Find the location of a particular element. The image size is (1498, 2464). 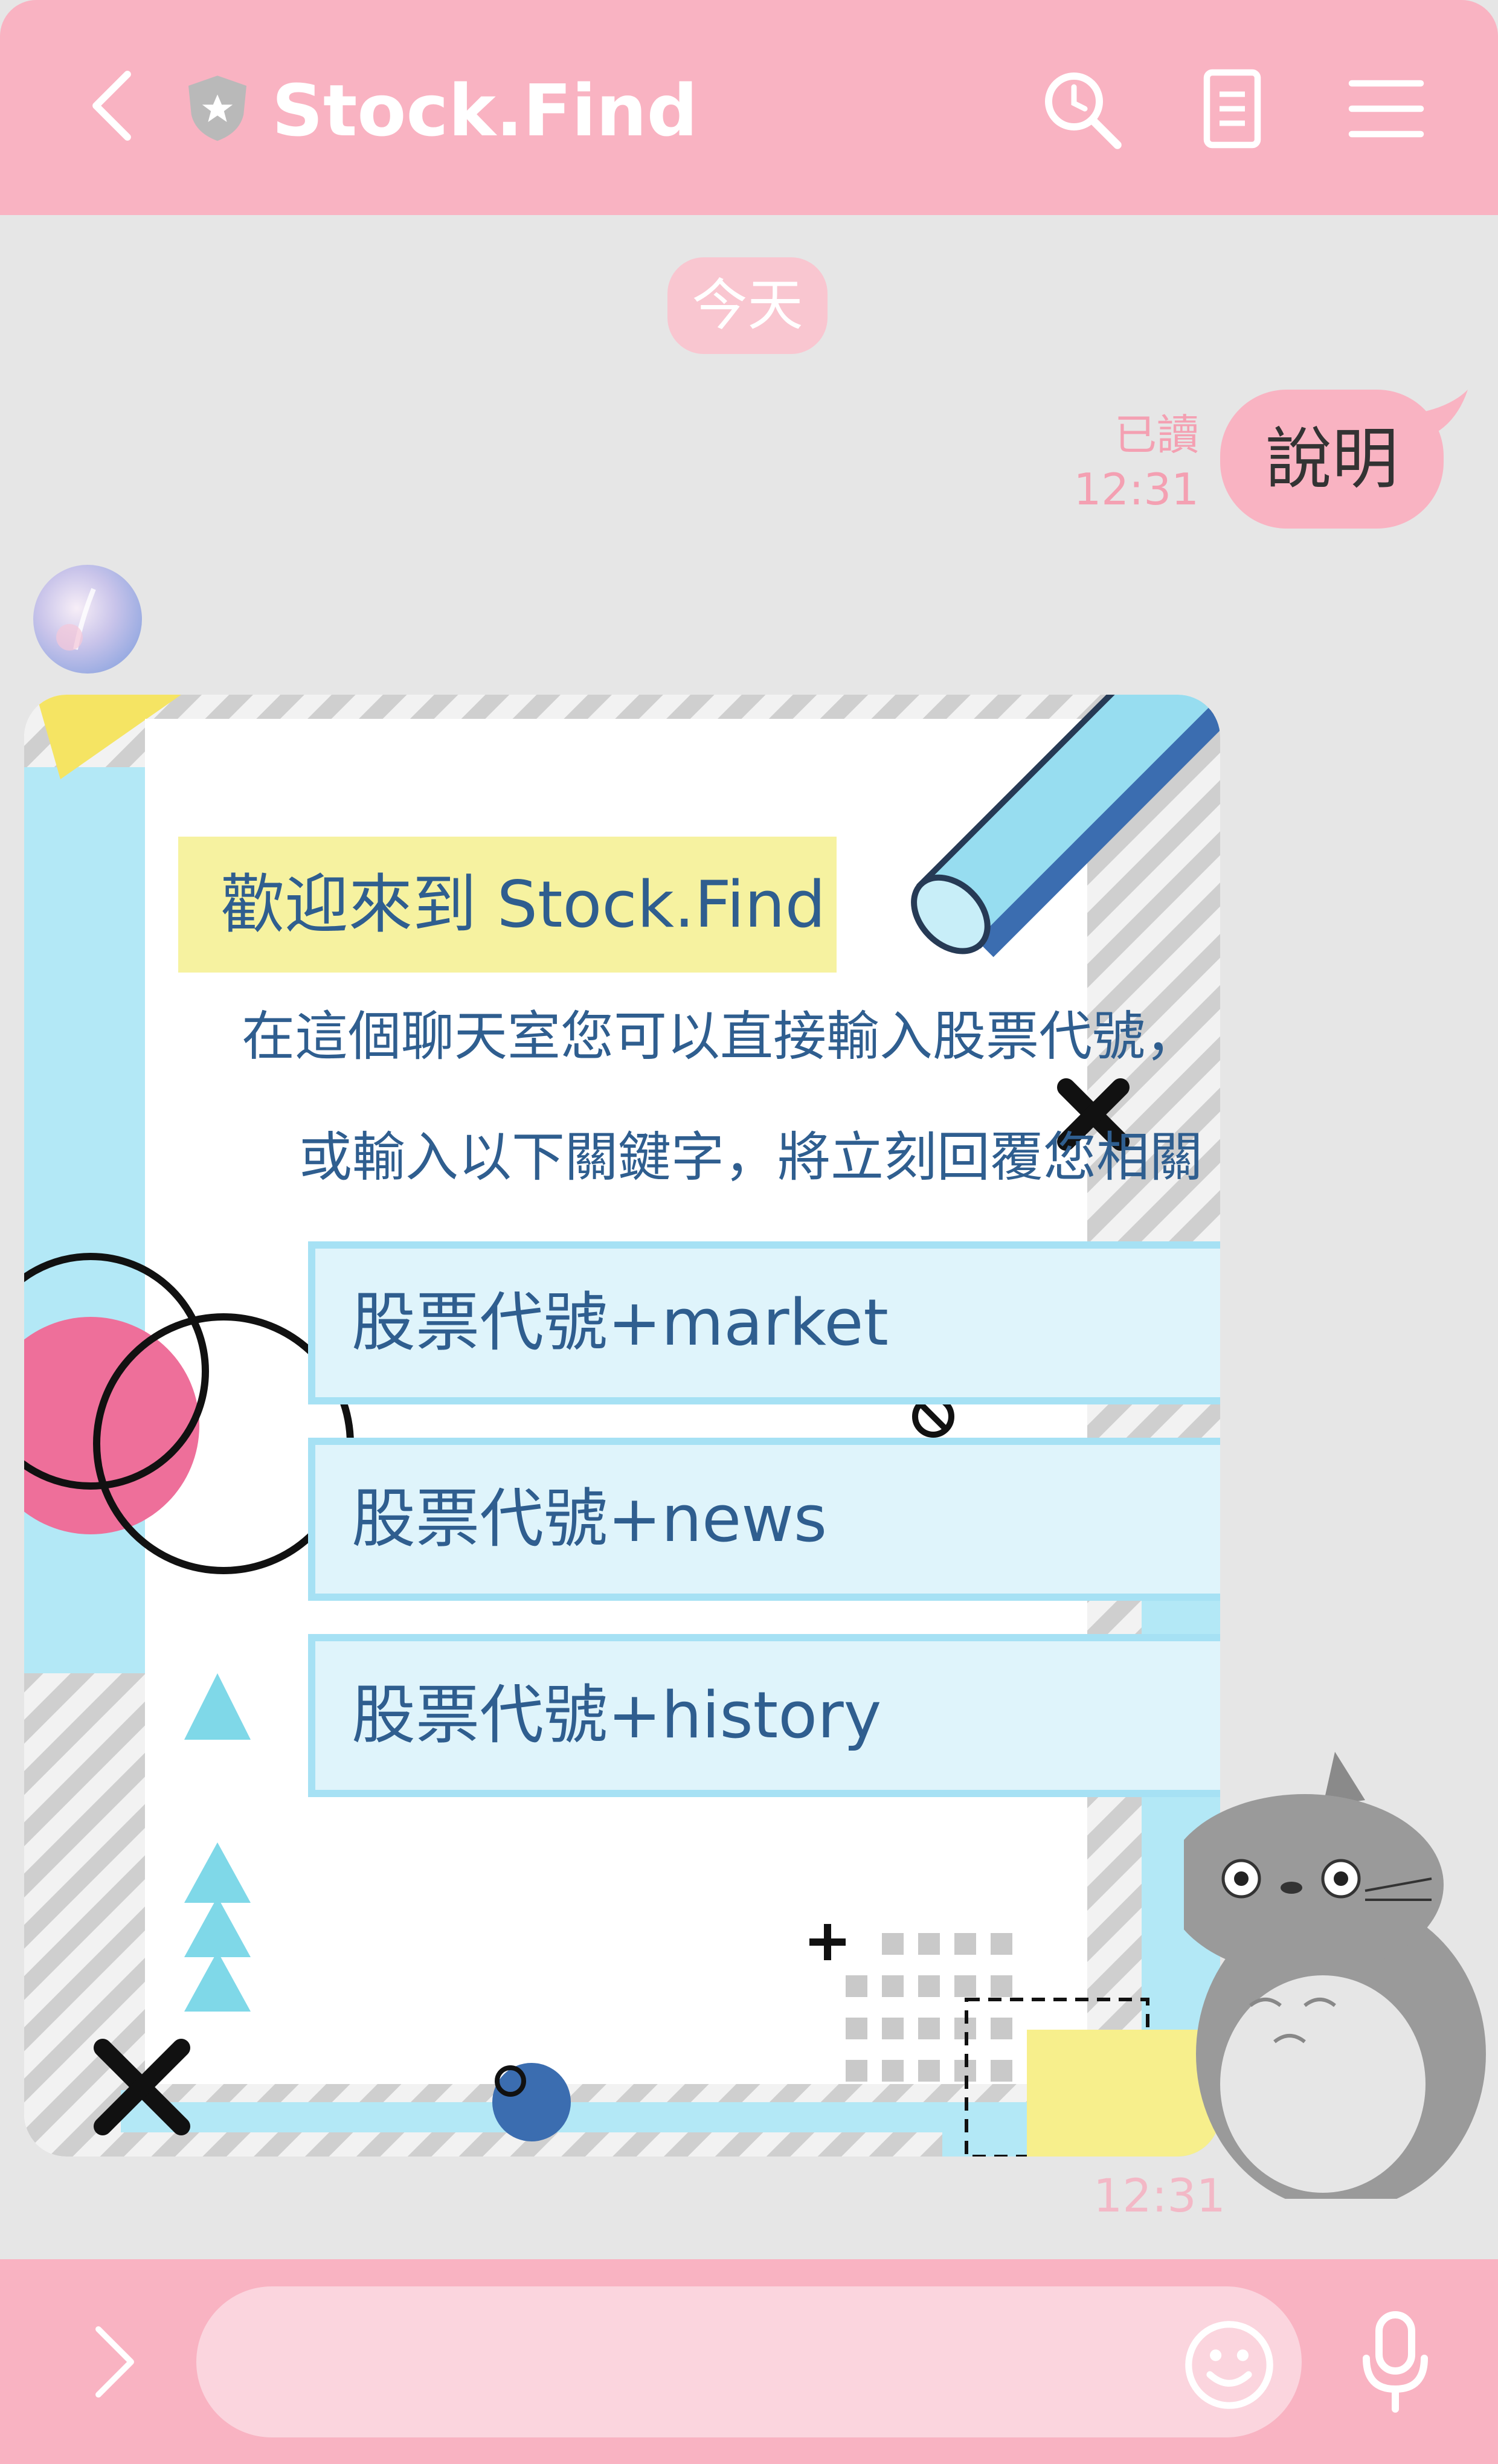

keyword-button-news: 股票代號+news is located at coordinates (764, 1519).